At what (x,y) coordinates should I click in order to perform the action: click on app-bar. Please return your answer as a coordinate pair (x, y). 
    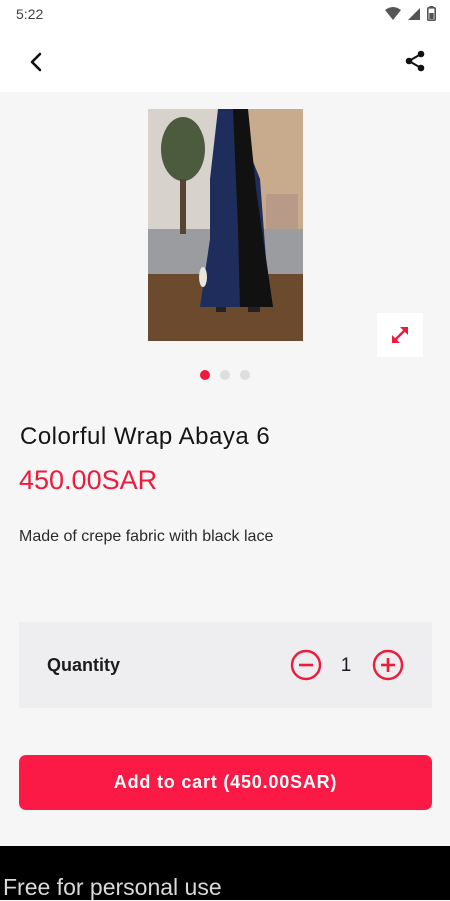
    Looking at the image, I should click on (225, 61).